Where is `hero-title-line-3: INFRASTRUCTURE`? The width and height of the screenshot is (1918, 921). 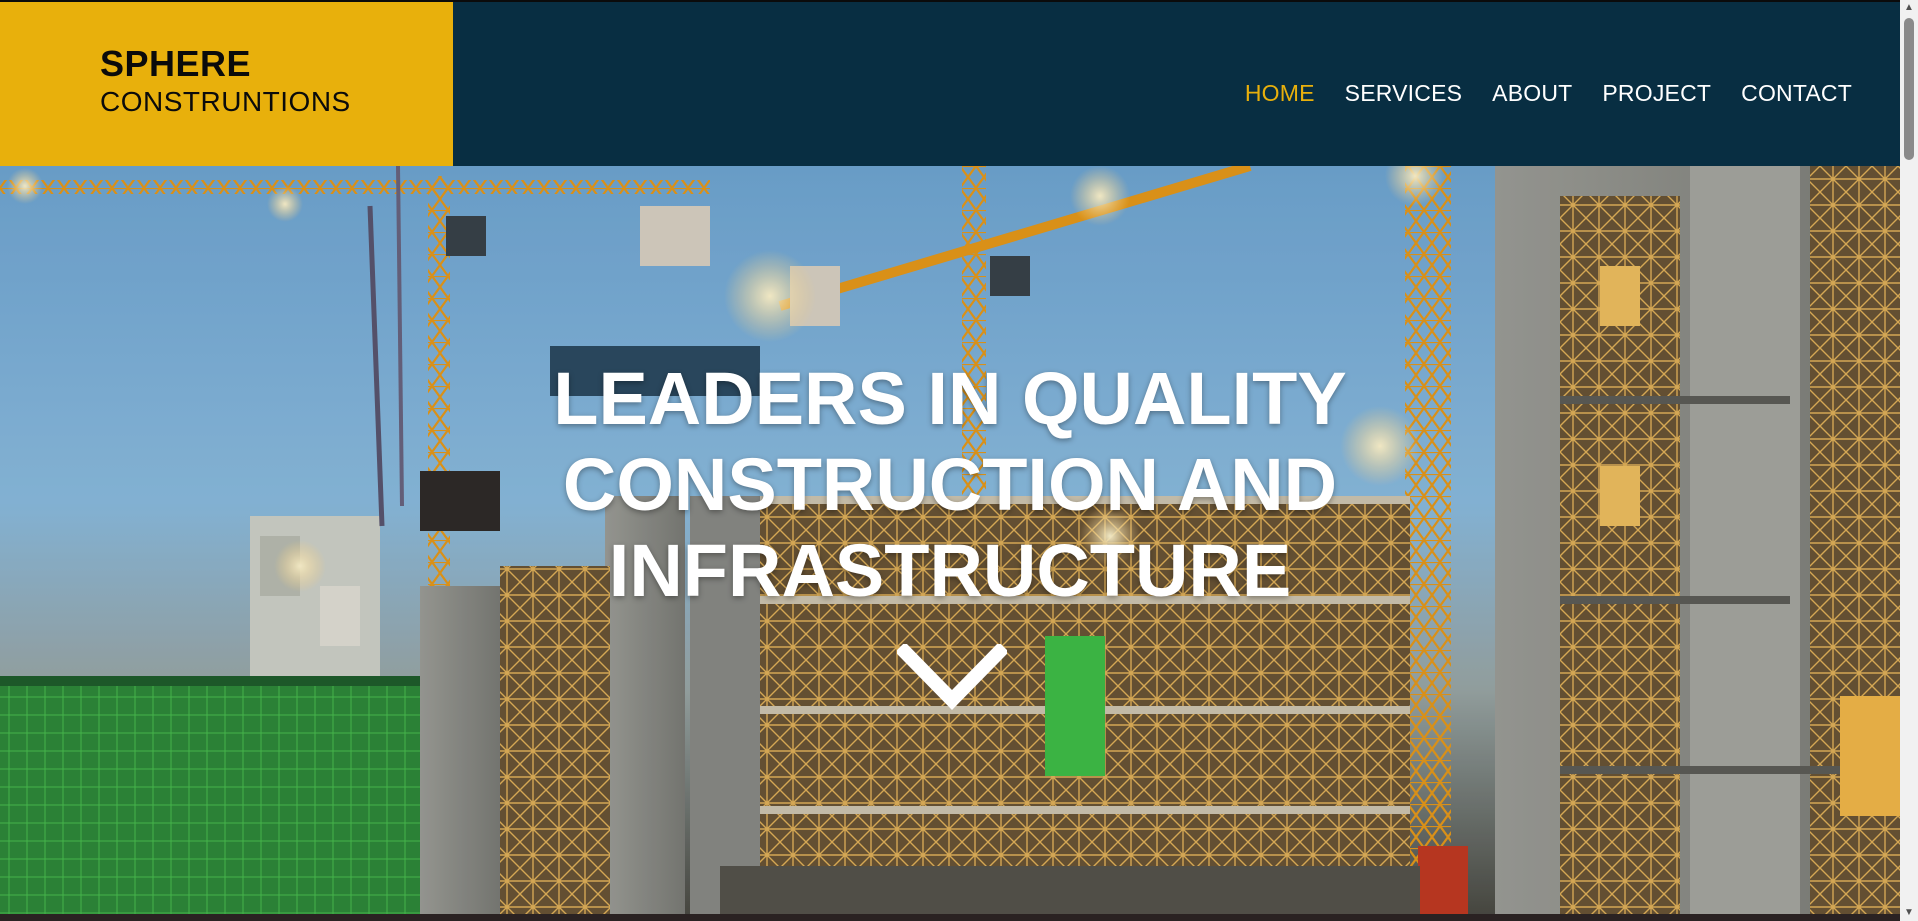 hero-title-line-3: INFRASTRUCTURE is located at coordinates (950, 570).